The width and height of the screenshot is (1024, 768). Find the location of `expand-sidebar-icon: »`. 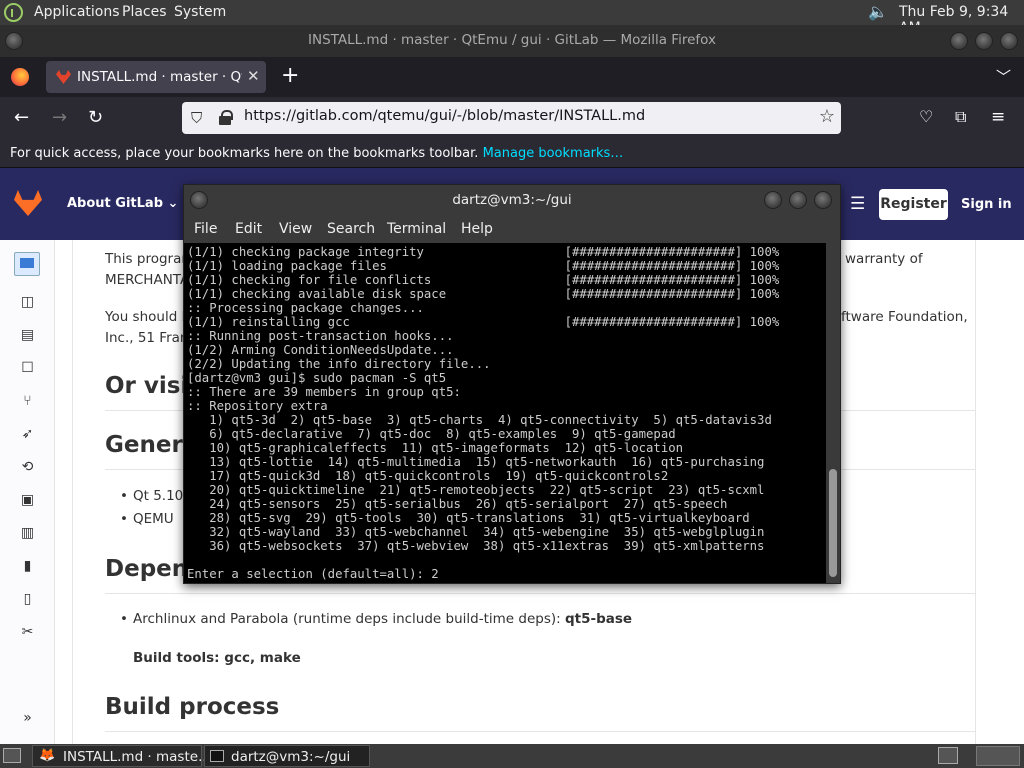

expand-sidebar-icon: » is located at coordinates (27, 718).